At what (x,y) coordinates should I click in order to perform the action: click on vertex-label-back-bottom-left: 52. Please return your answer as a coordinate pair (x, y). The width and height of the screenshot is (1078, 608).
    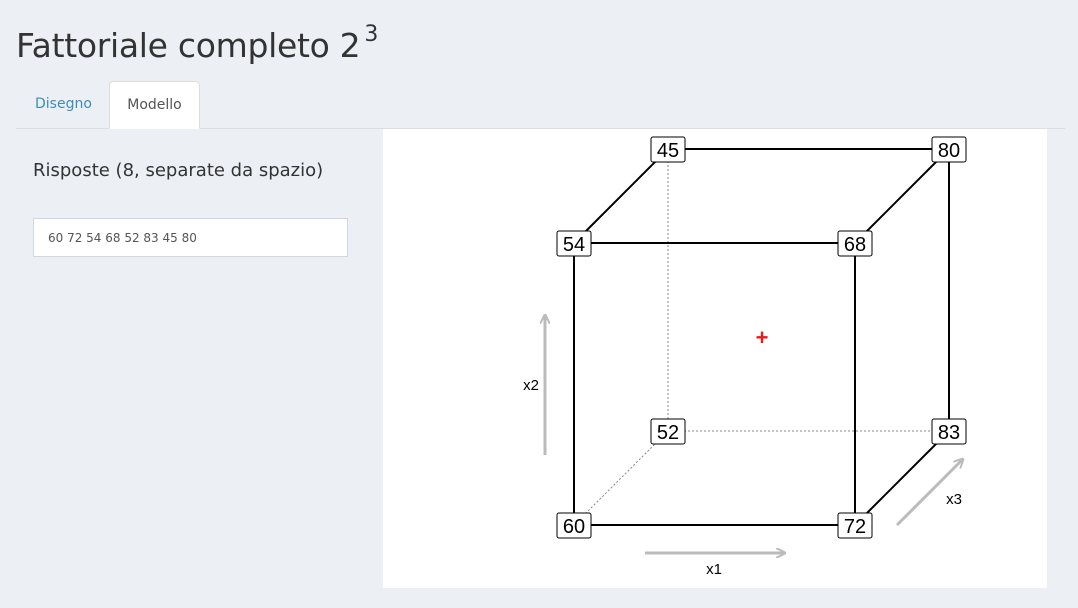
    Looking at the image, I should click on (668, 431).